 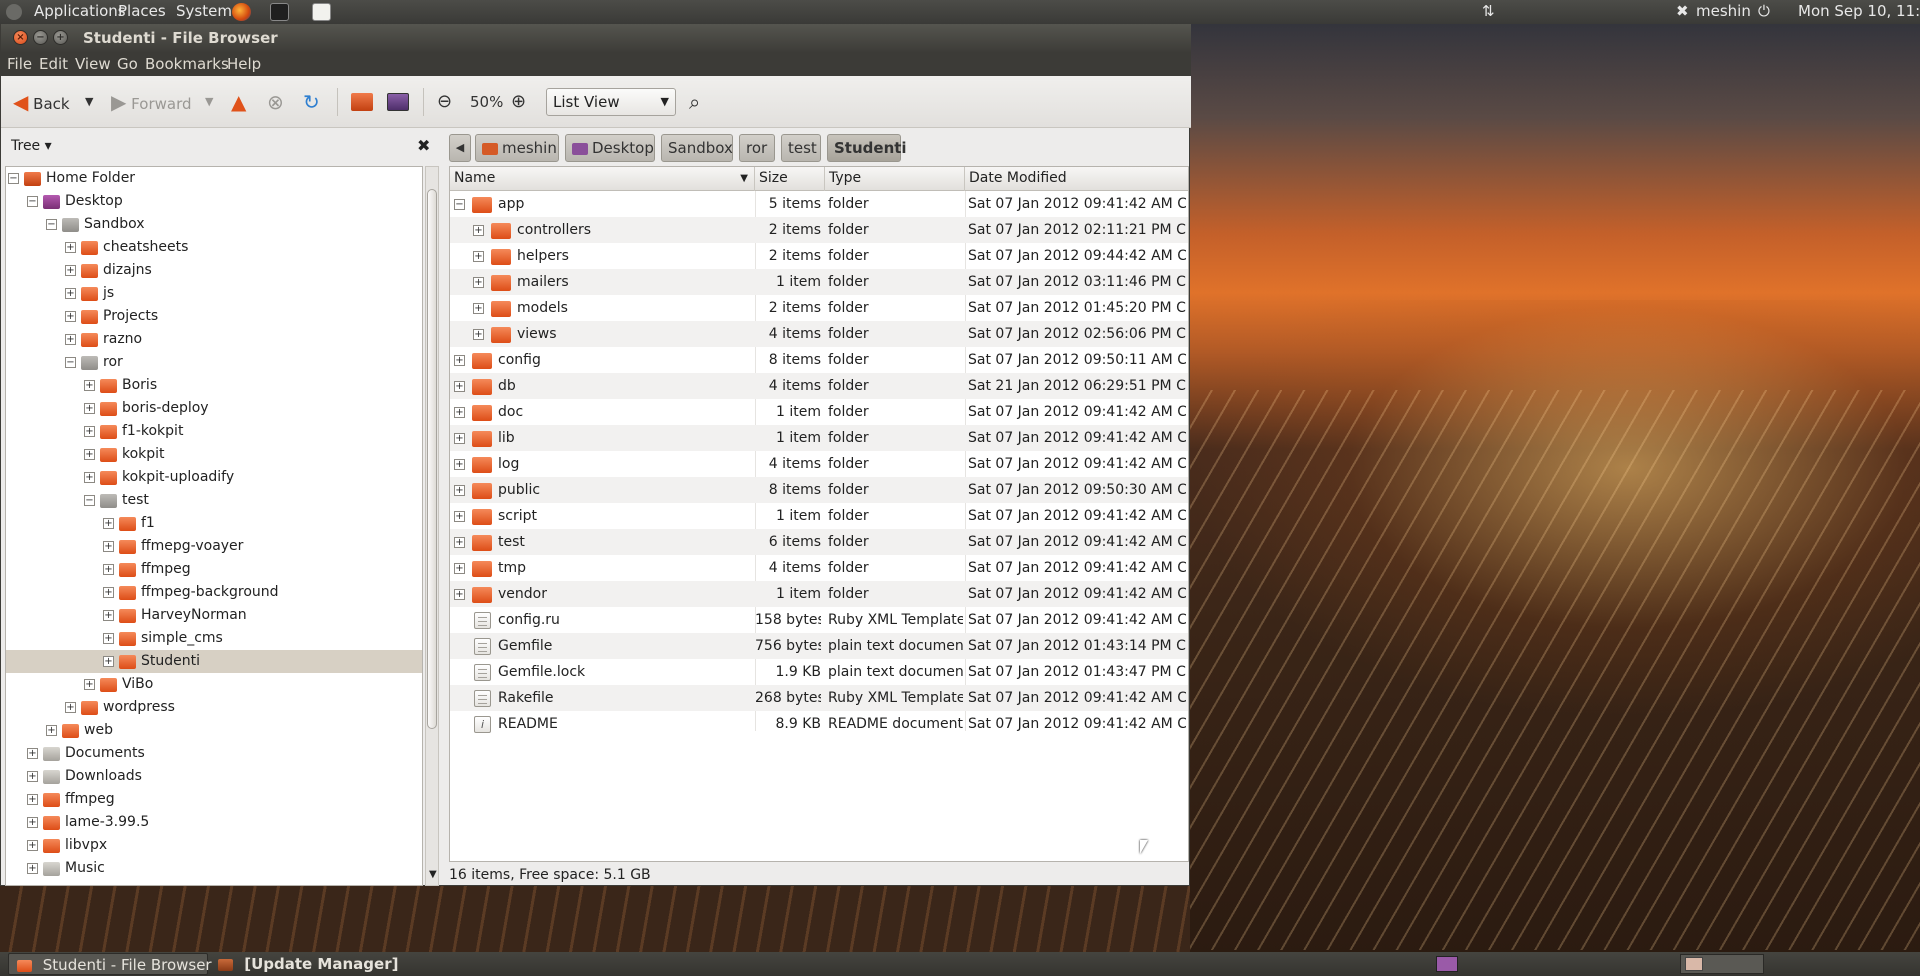 What do you see at coordinates (311, 102) in the screenshot?
I see `reload-button: ↻` at bounding box center [311, 102].